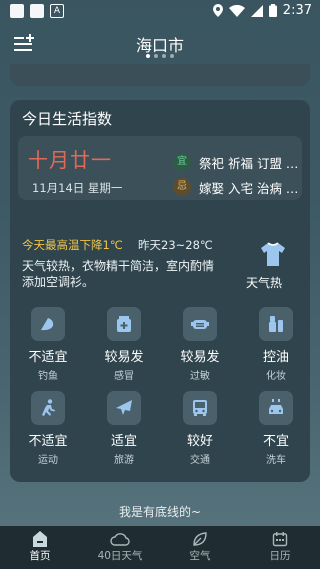 This screenshot has width=320, height=569. What do you see at coordinates (57, 11) in the screenshot?
I see `a-notification-icon: A` at bounding box center [57, 11].